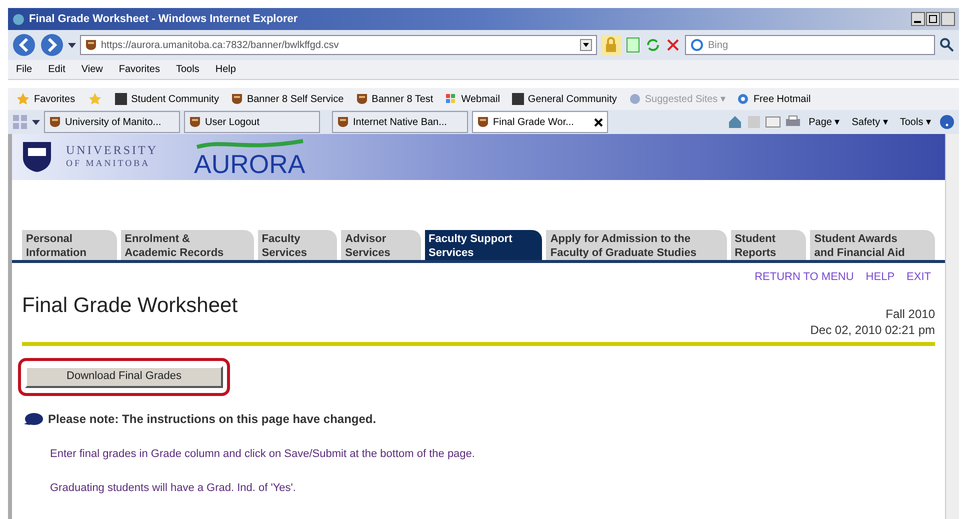 The width and height of the screenshot is (967, 519). What do you see at coordinates (952, 326) in the screenshot?
I see `scrollbar` at bounding box center [952, 326].